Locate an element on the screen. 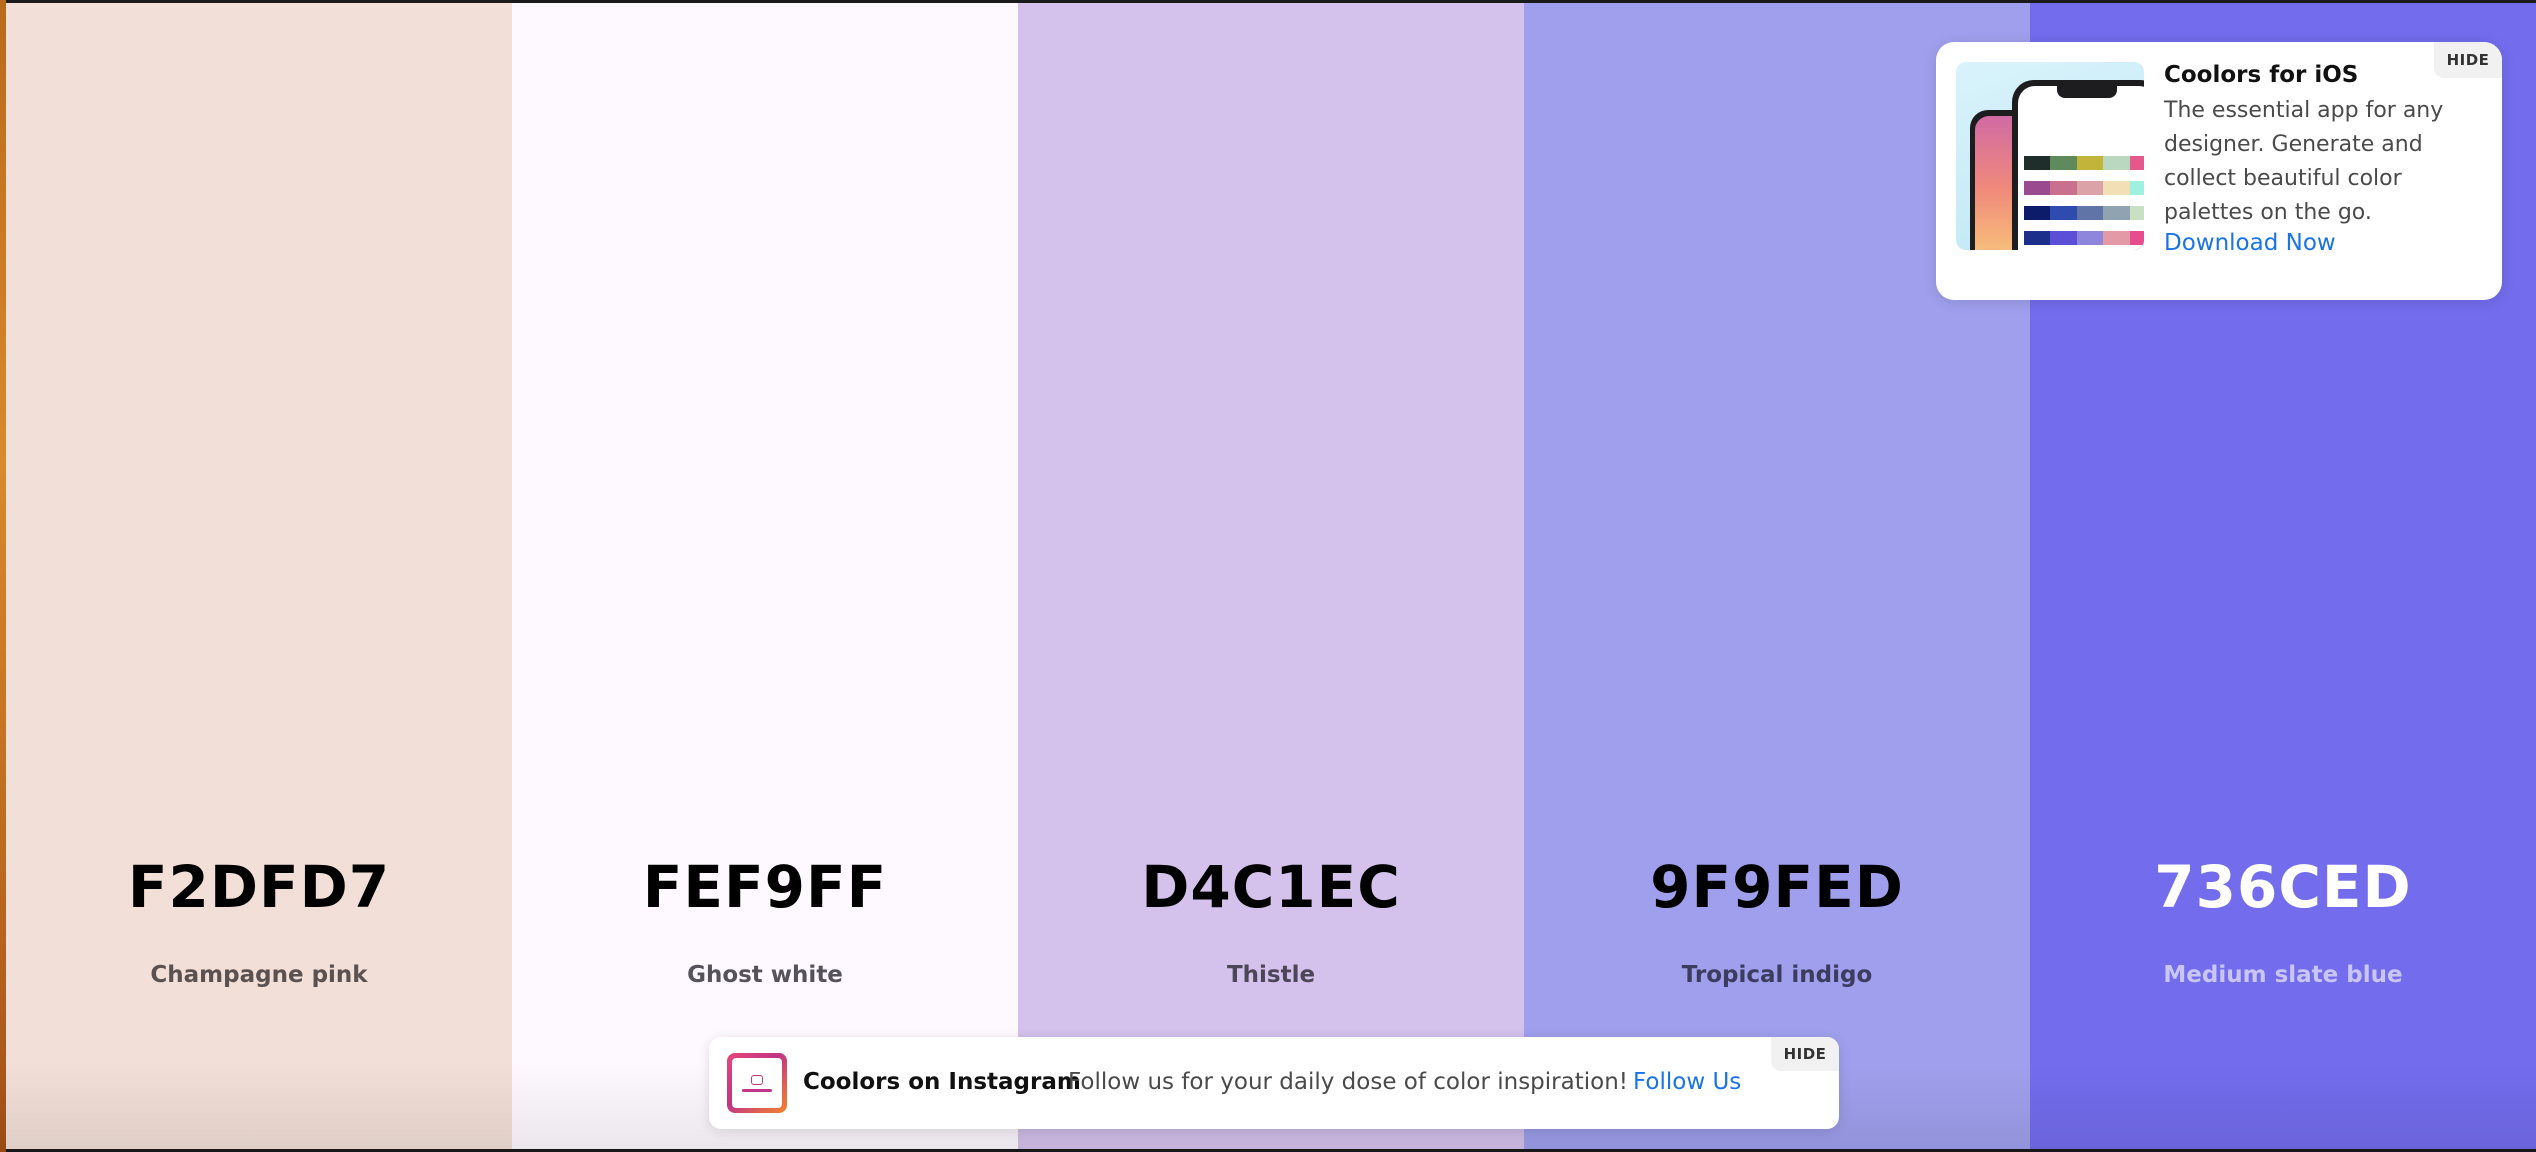  swatch-color-name: Medium slate blue is located at coordinates (2283, 975).